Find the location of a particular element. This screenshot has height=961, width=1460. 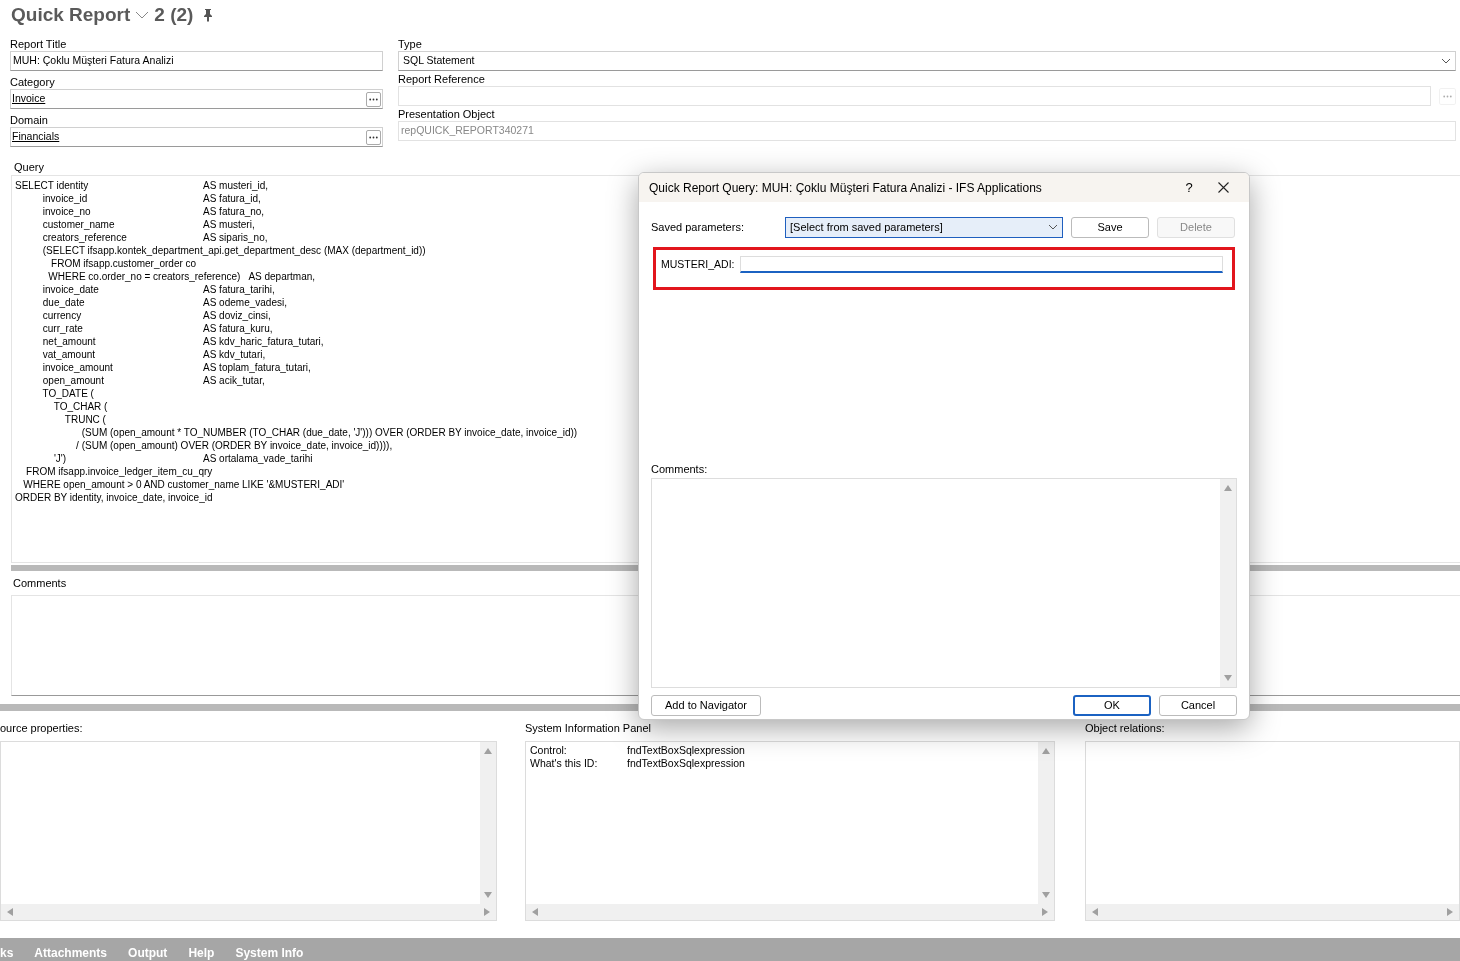

code-text: open_amount is located at coordinates (73, 380).